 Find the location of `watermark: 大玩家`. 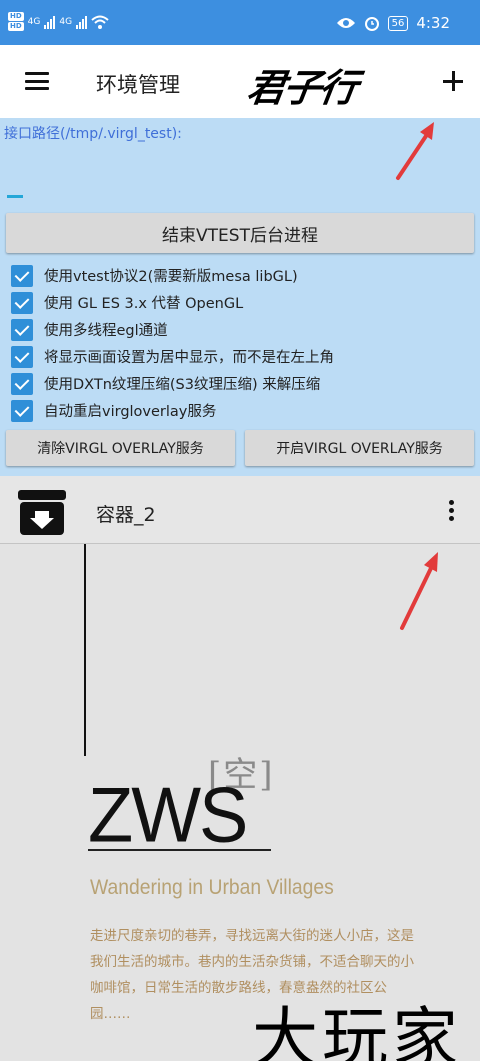

watermark: 大玩家 is located at coordinates (357, 1030).